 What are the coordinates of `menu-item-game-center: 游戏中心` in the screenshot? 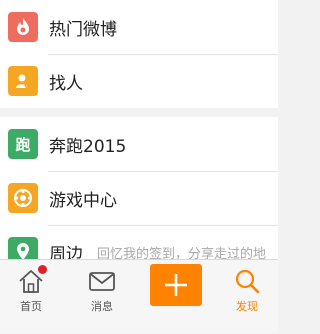 It's located at (139, 198).